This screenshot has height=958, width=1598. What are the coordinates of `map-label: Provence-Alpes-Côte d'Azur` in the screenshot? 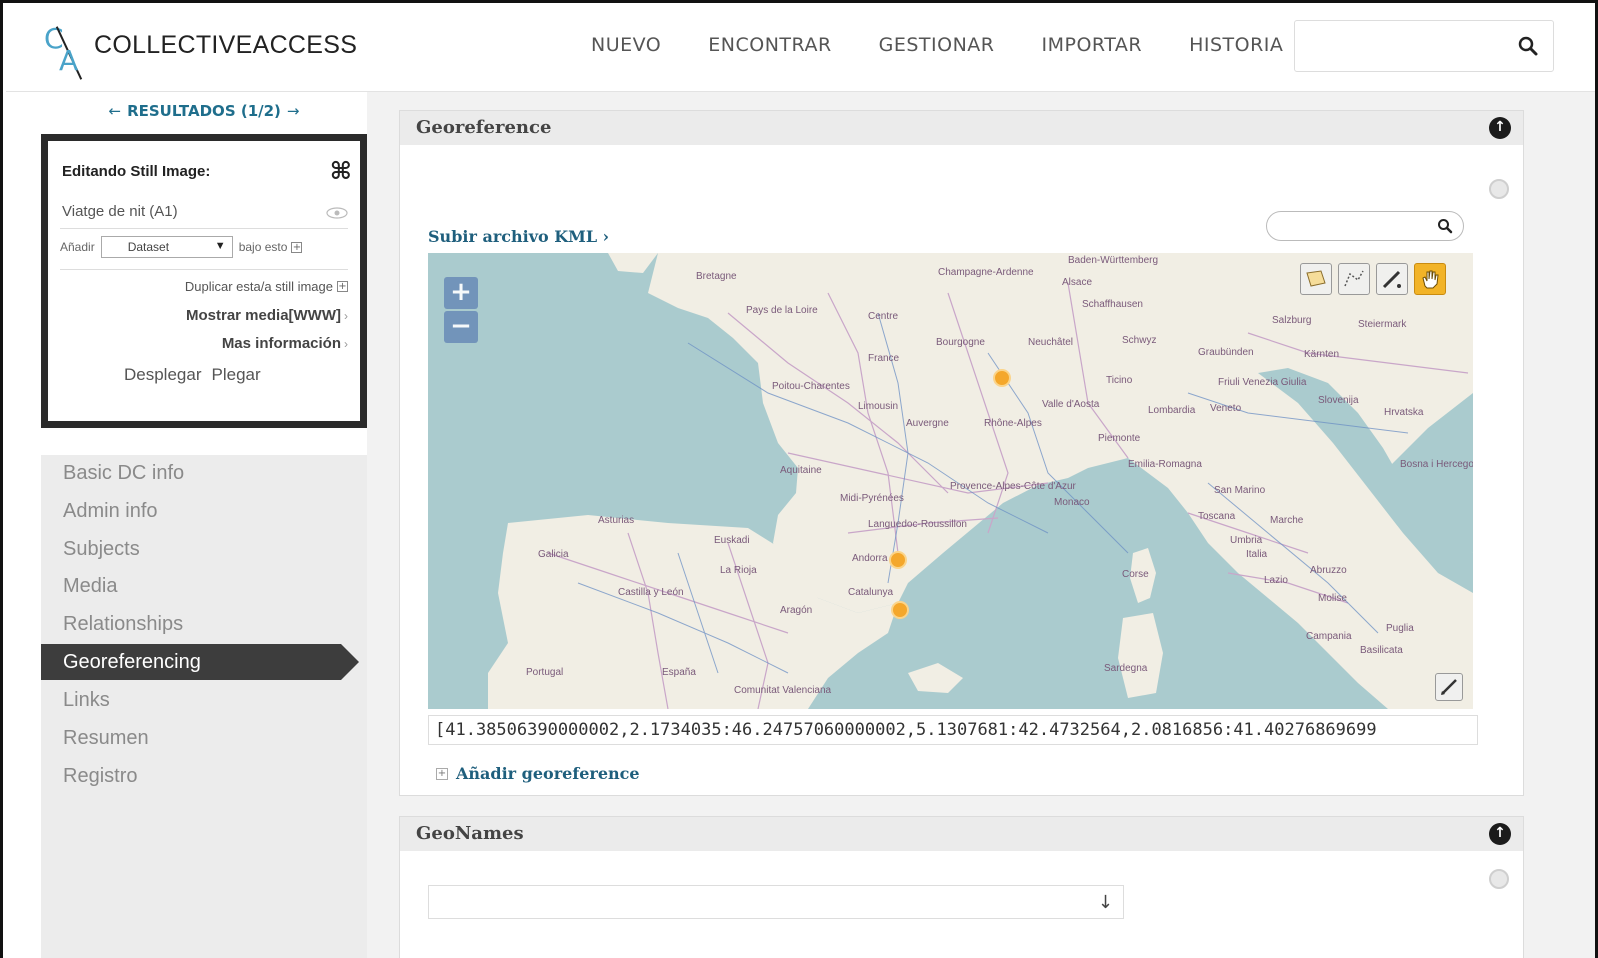 It's located at (1013, 486).